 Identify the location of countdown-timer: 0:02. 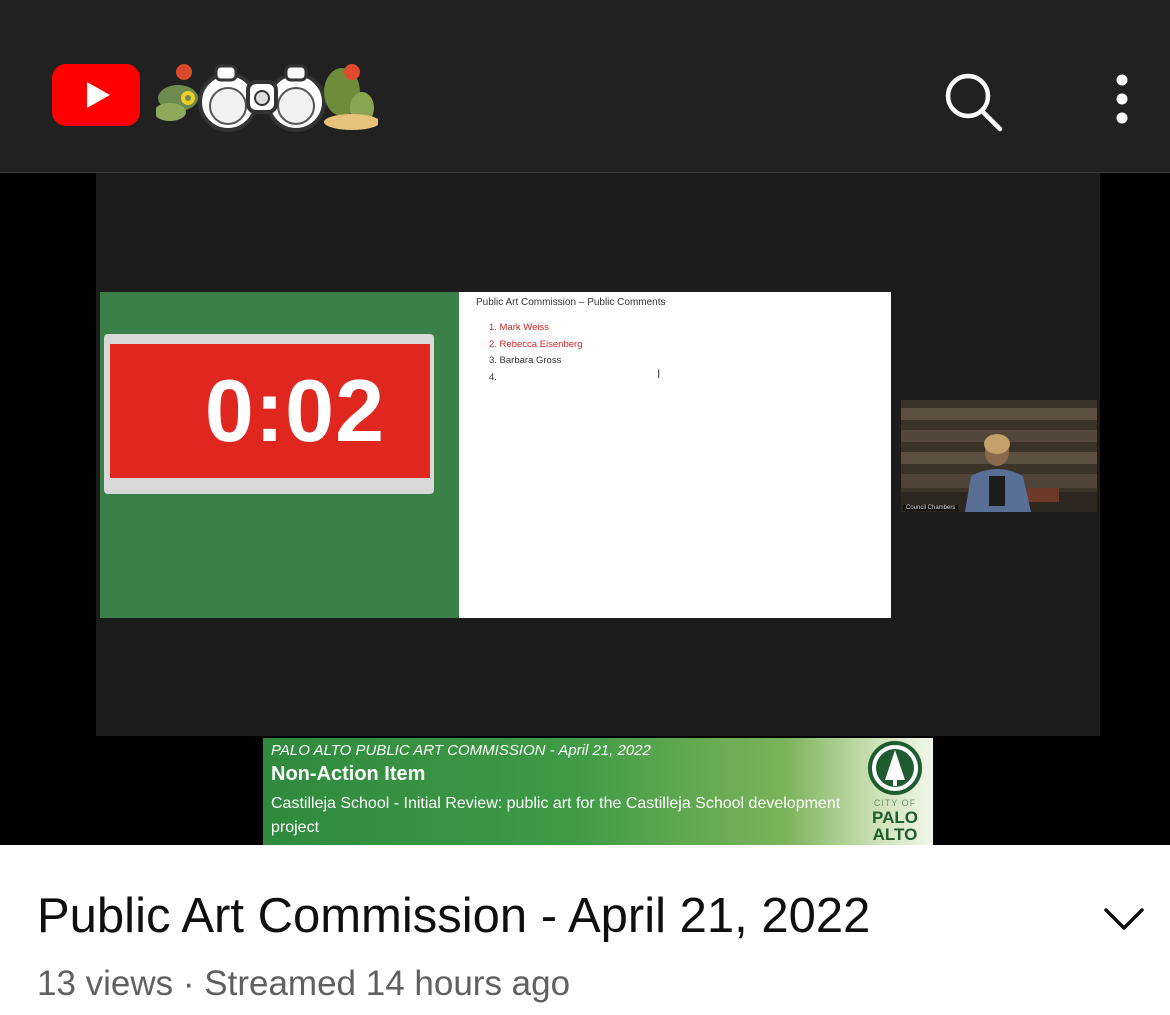
(270, 411).